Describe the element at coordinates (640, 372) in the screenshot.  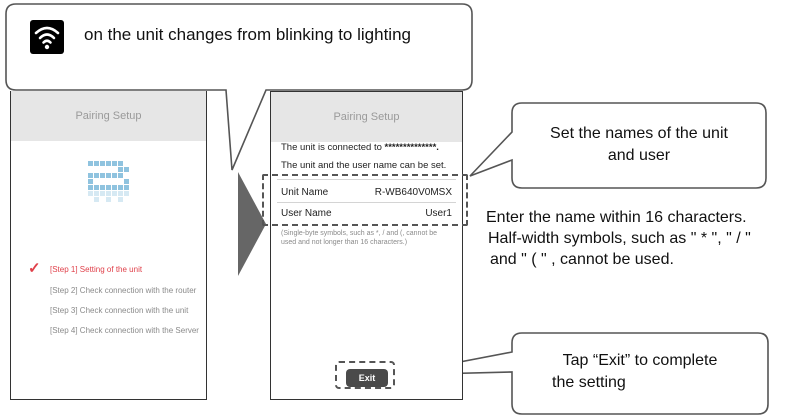
I see `exit-callout-text: Tap “Exit” to complete the setting` at that location.